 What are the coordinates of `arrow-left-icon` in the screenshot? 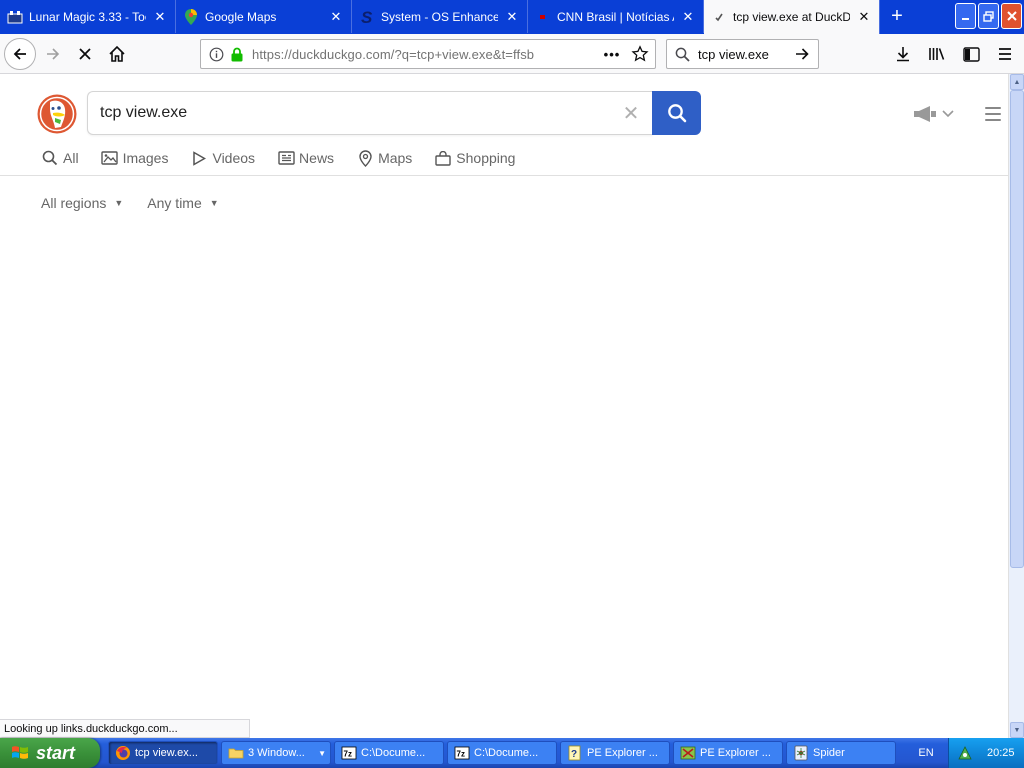 It's located at (19, 53).